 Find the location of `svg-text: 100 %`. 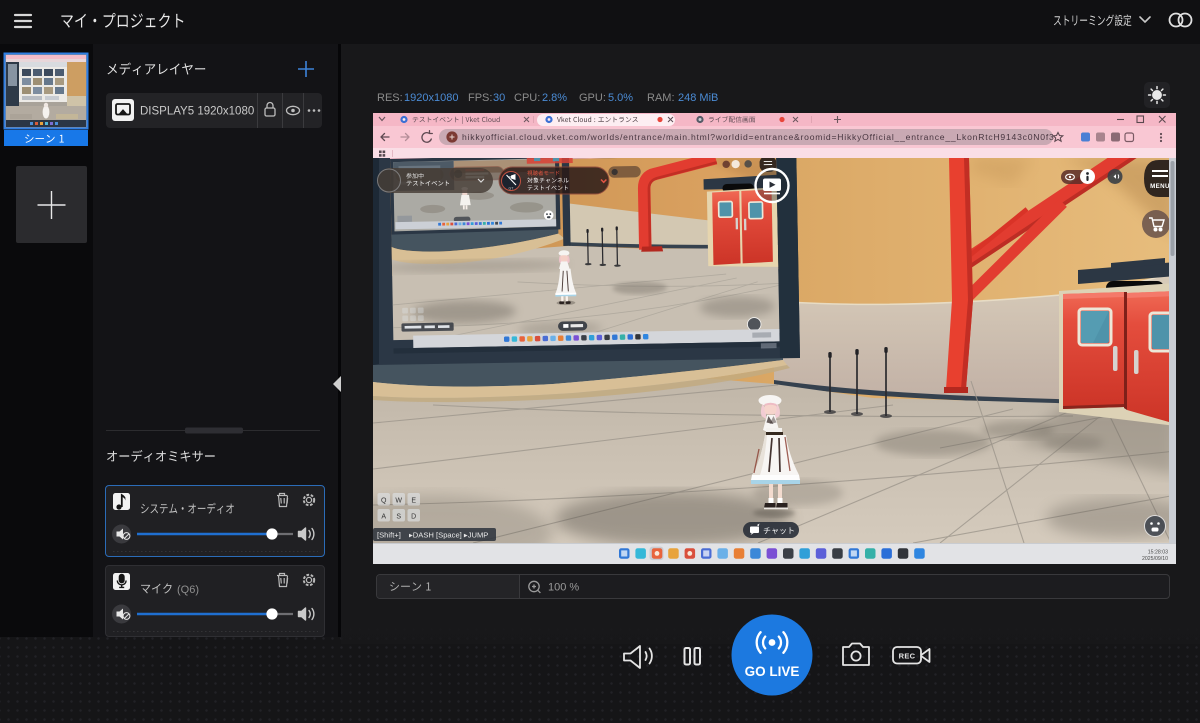

svg-text: 100 % is located at coordinates (563, 588).